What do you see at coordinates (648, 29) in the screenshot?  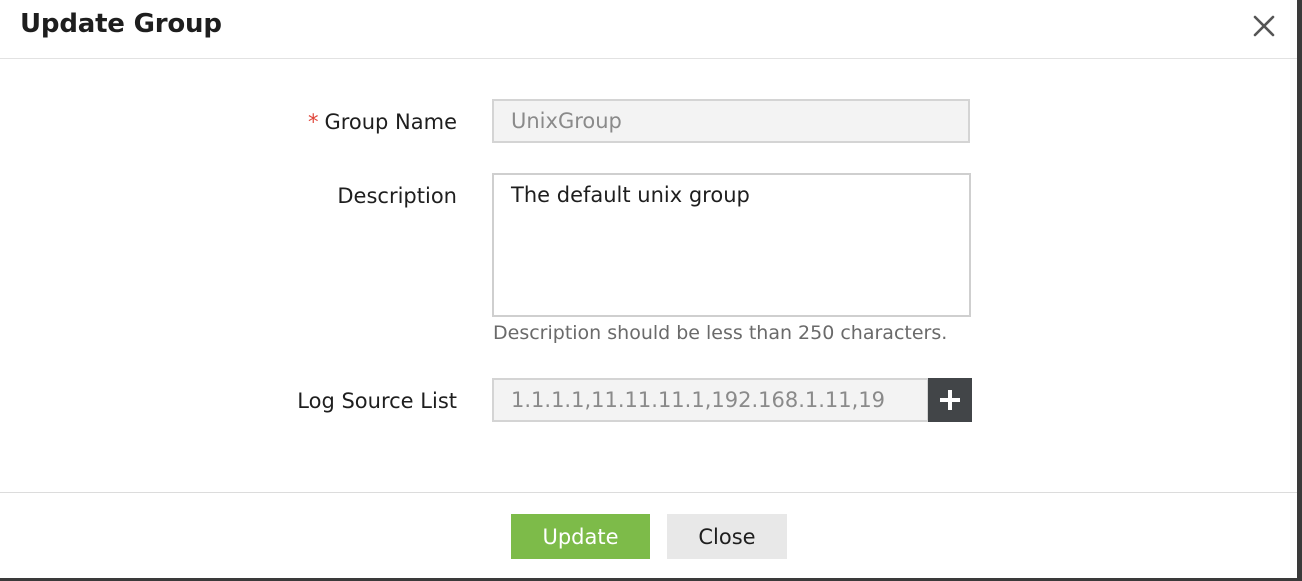 I see `dialog-header: Update Group` at bounding box center [648, 29].